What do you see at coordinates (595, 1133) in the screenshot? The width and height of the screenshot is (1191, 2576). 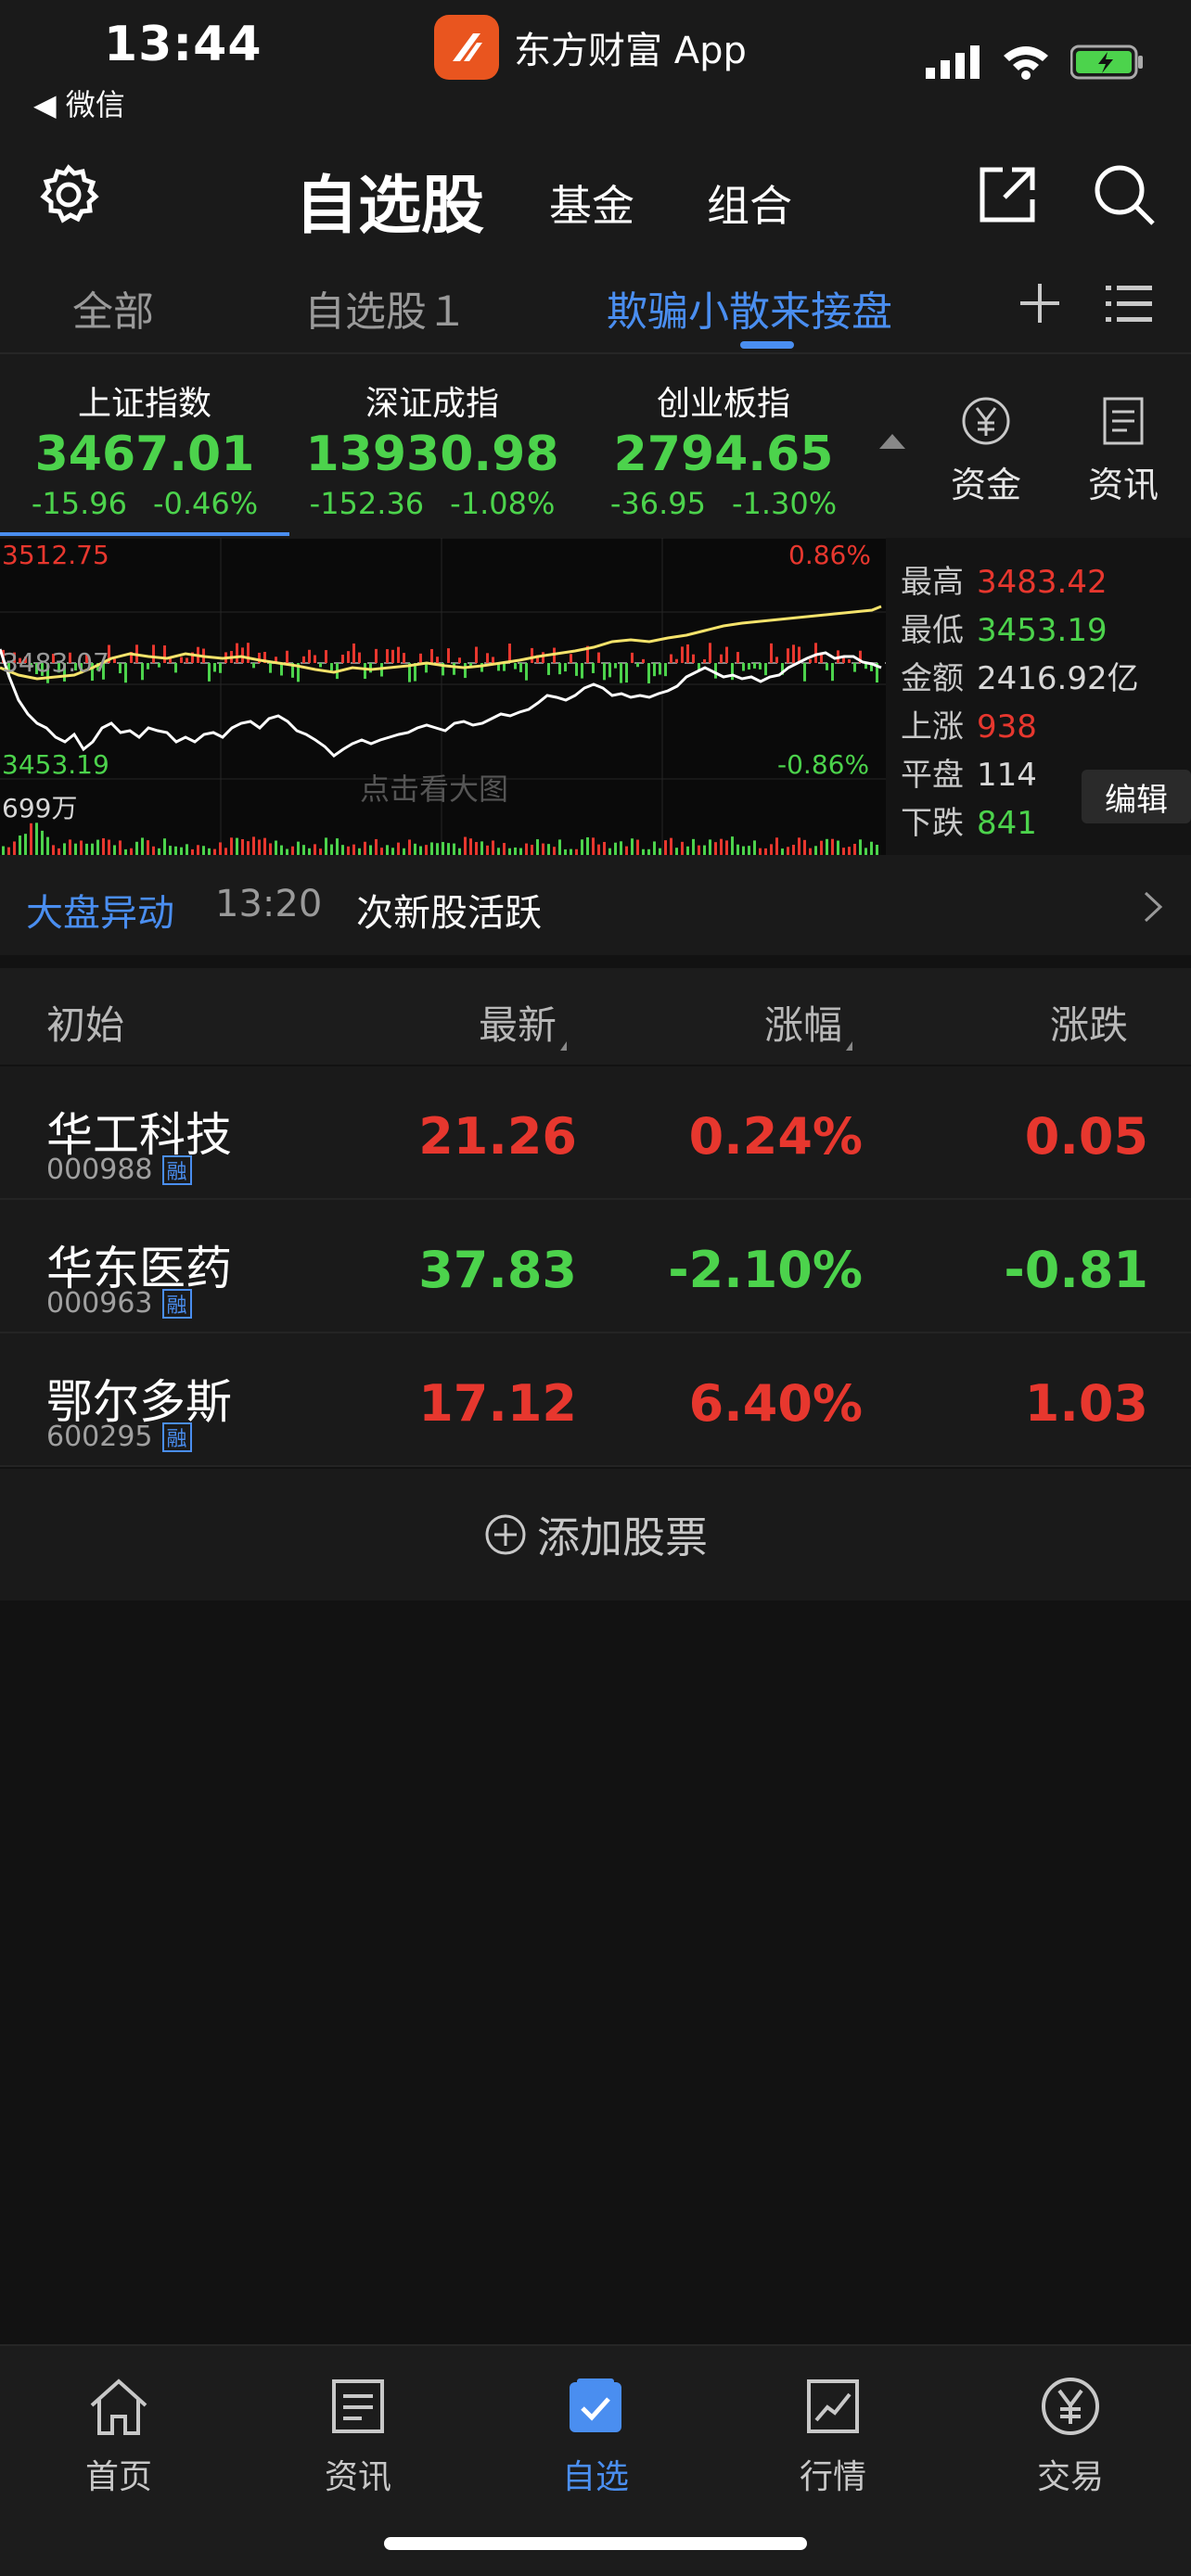 I see `stock-row: 华工科技 000988 融 21.26 0.24% 0.05` at bounding box center [595, 1133].